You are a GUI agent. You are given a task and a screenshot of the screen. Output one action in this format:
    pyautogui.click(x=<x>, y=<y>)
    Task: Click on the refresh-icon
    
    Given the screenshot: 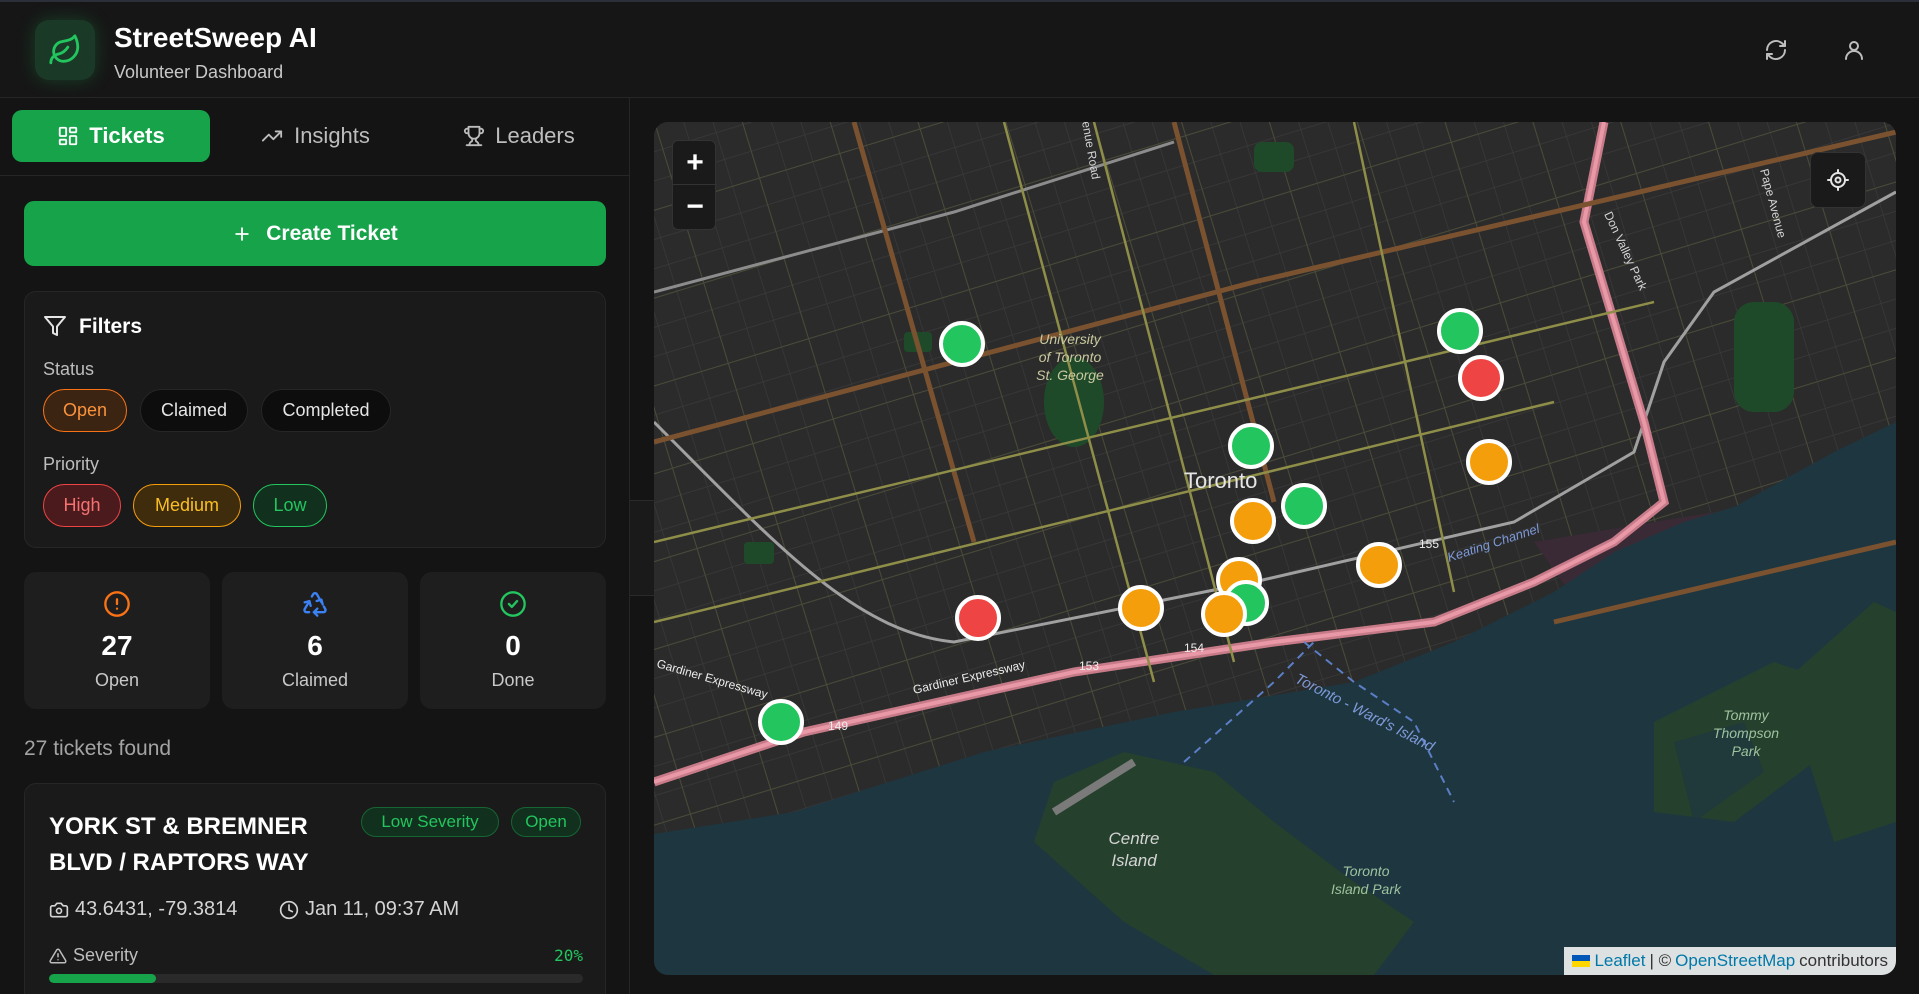 What is the action you would take?
    pyautogui.click(x=1776, y=50)
    